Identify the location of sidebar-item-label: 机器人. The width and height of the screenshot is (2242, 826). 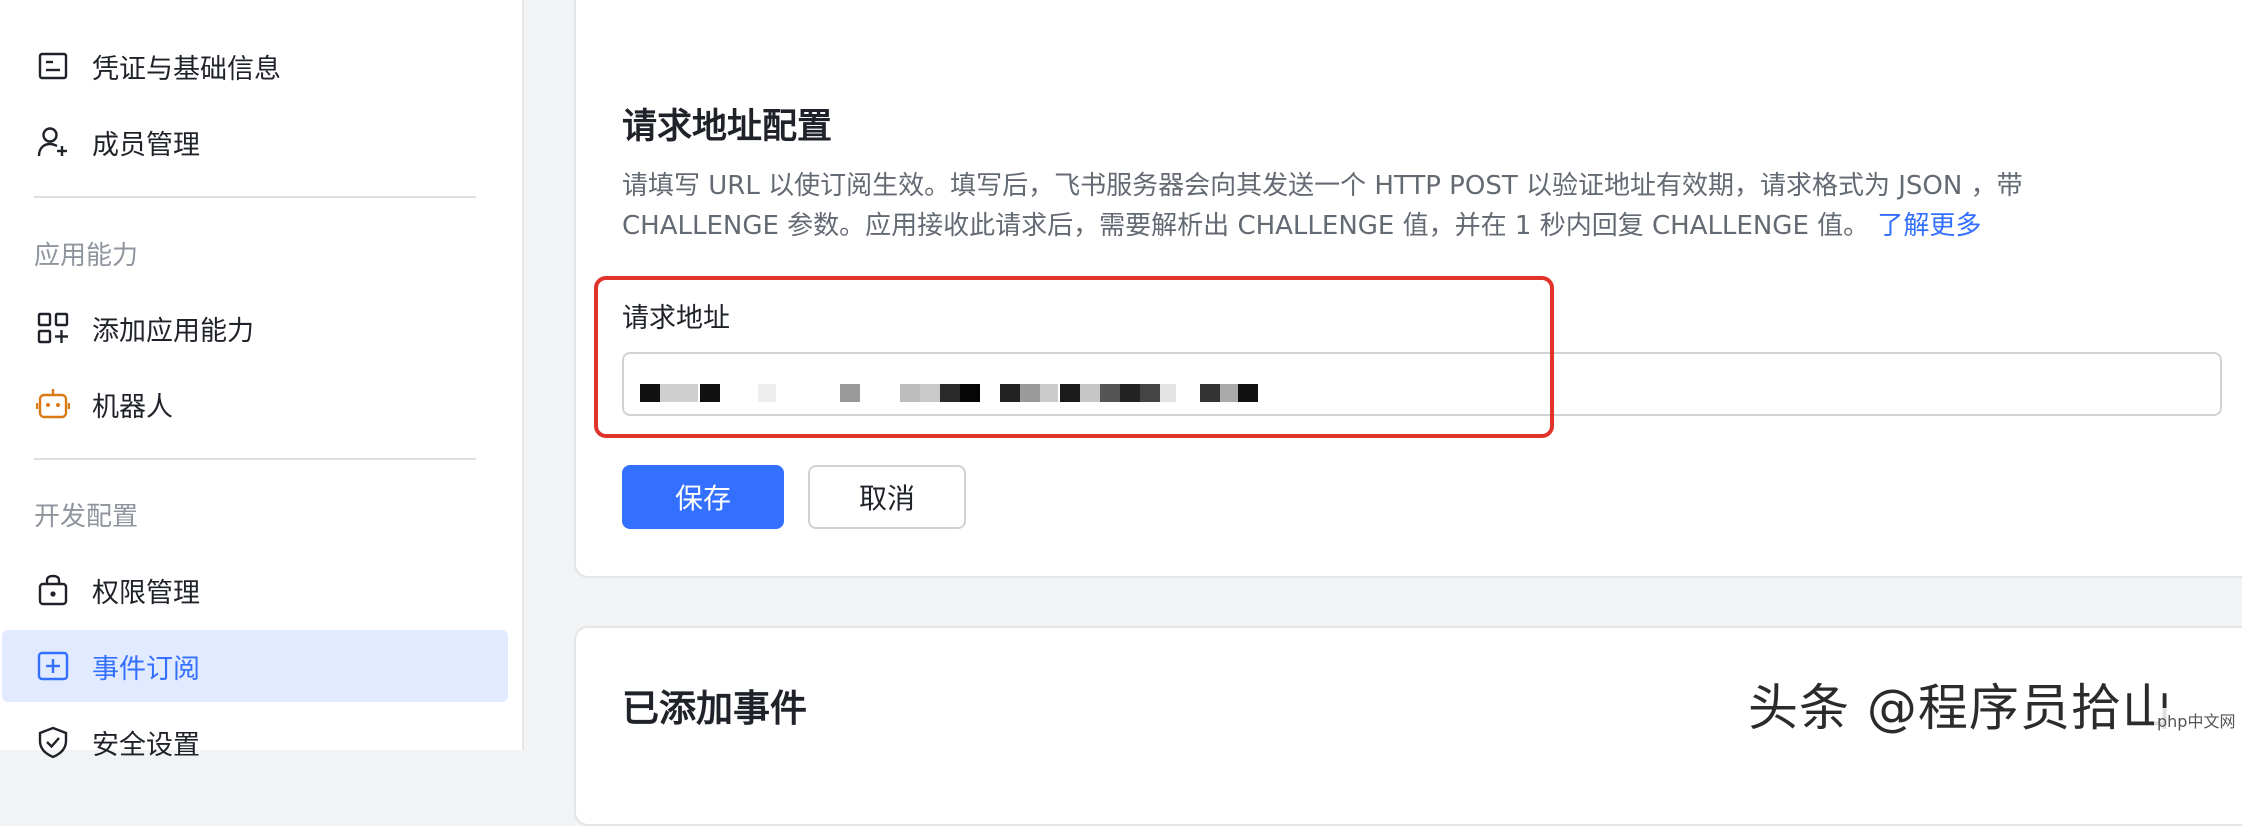
(132, 407).